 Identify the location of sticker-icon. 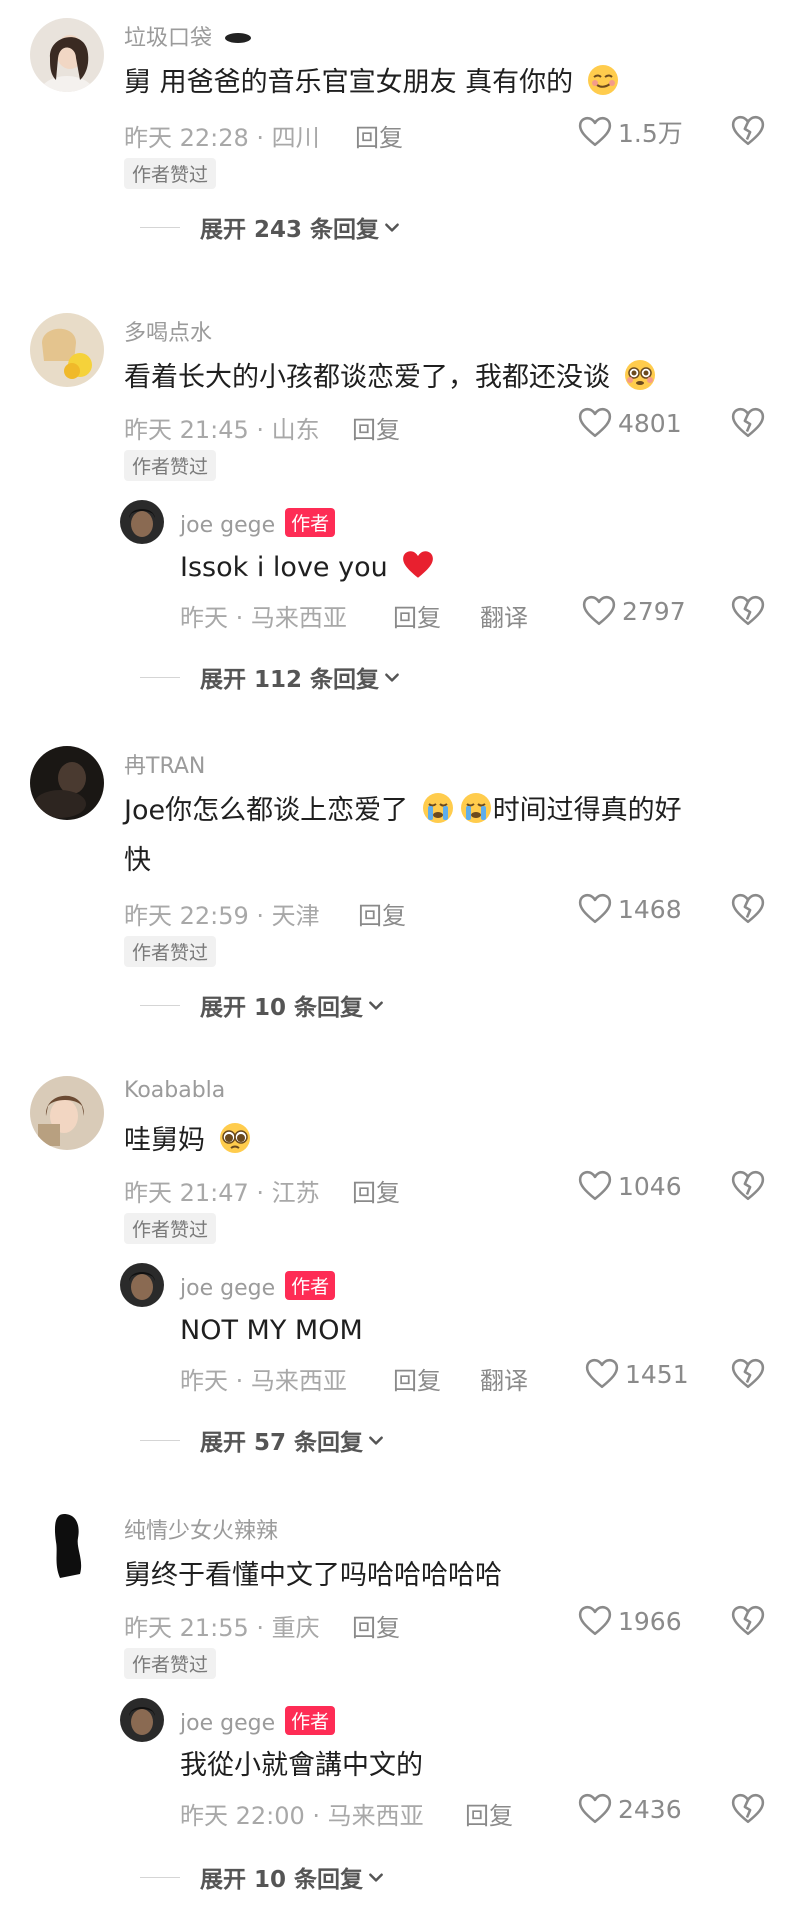
(238, 38).